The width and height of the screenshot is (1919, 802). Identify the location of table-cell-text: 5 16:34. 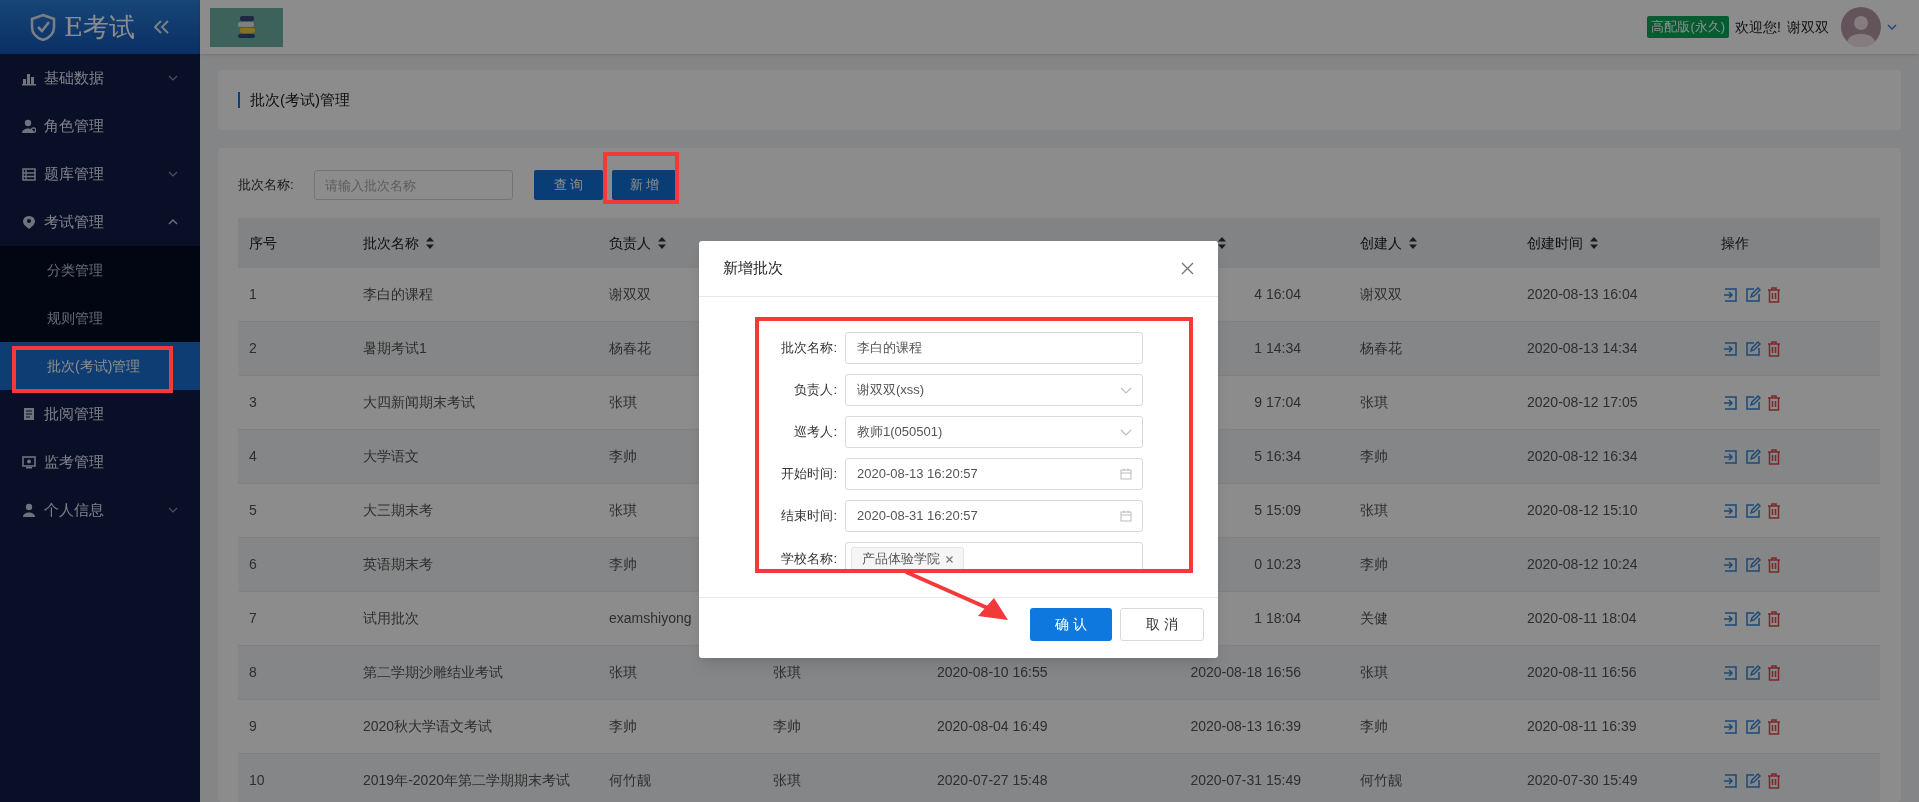
(1277, 456).